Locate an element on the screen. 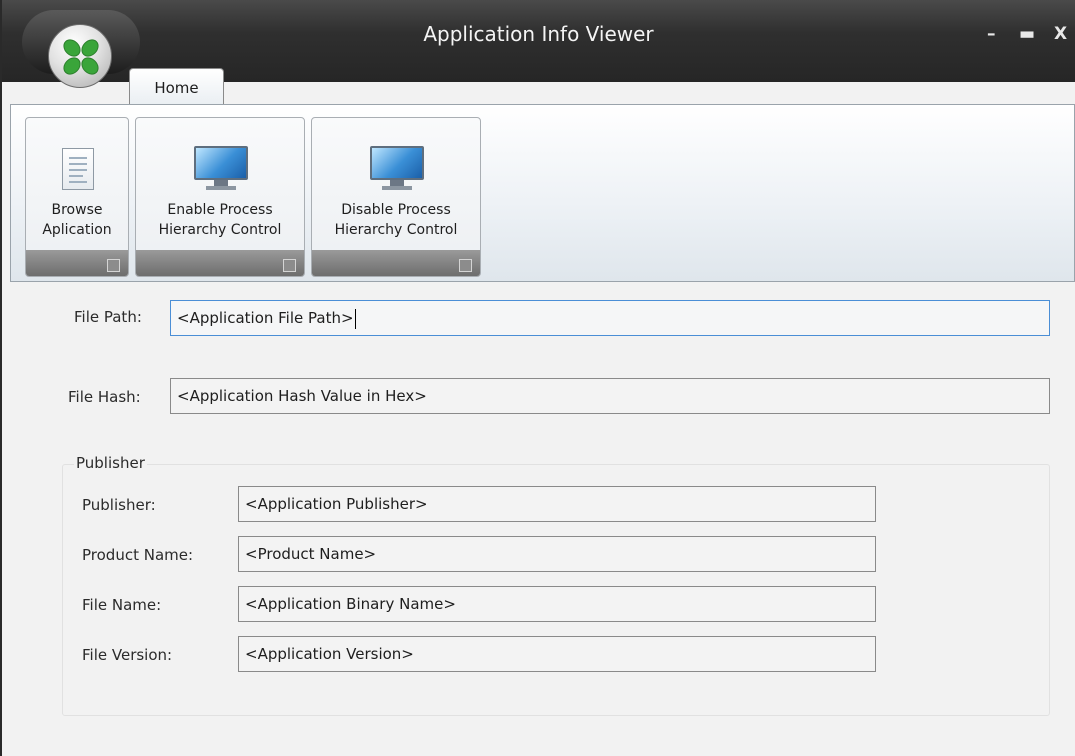  file-path-label: File Path: is located at coordinates (108, 317).